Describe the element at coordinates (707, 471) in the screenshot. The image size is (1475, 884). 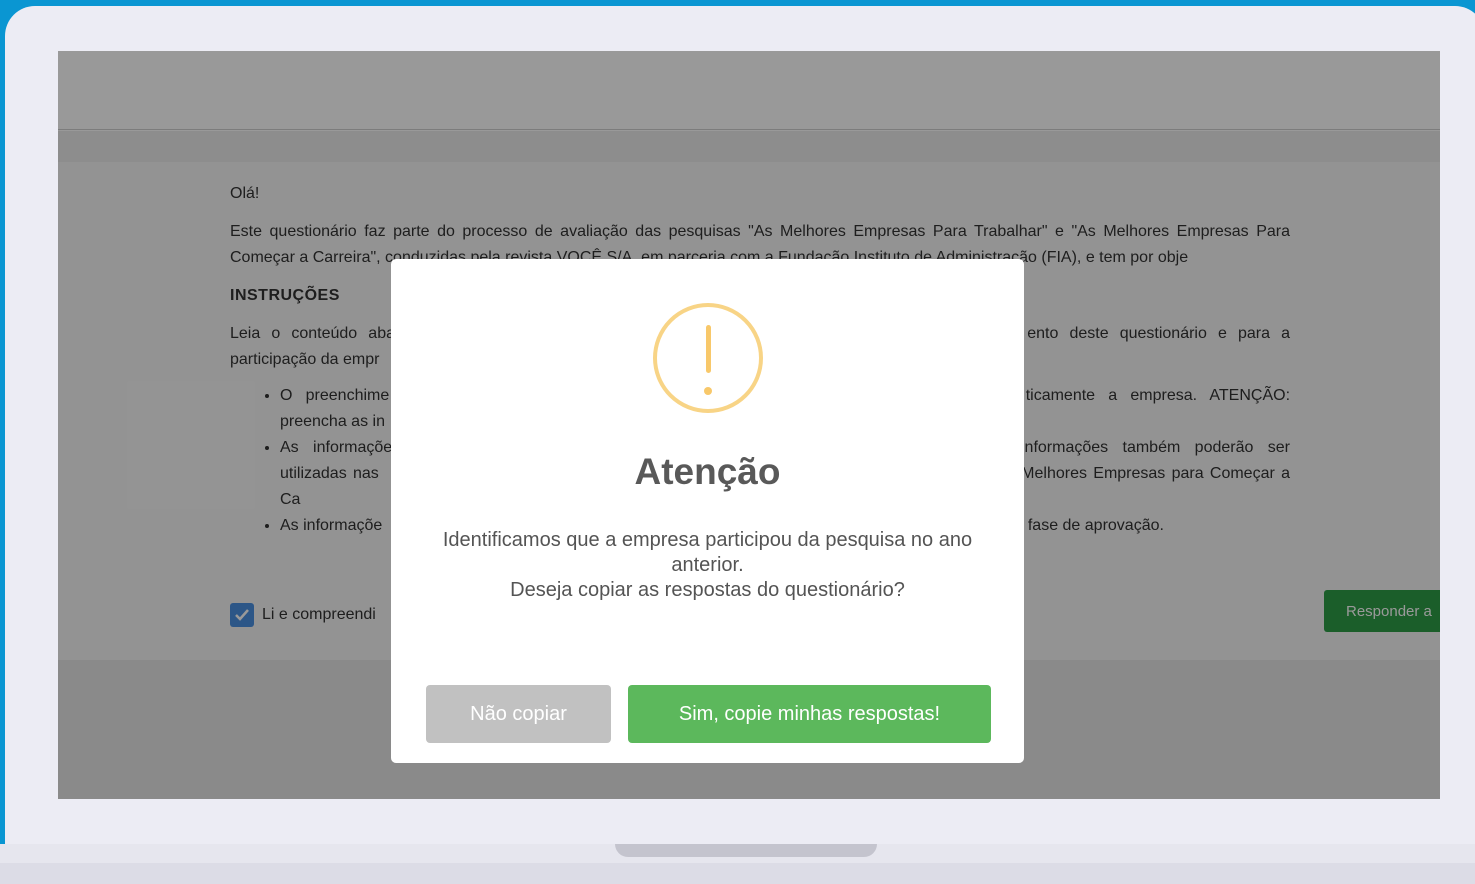
I see `dialog-title: Atenção` at that location.